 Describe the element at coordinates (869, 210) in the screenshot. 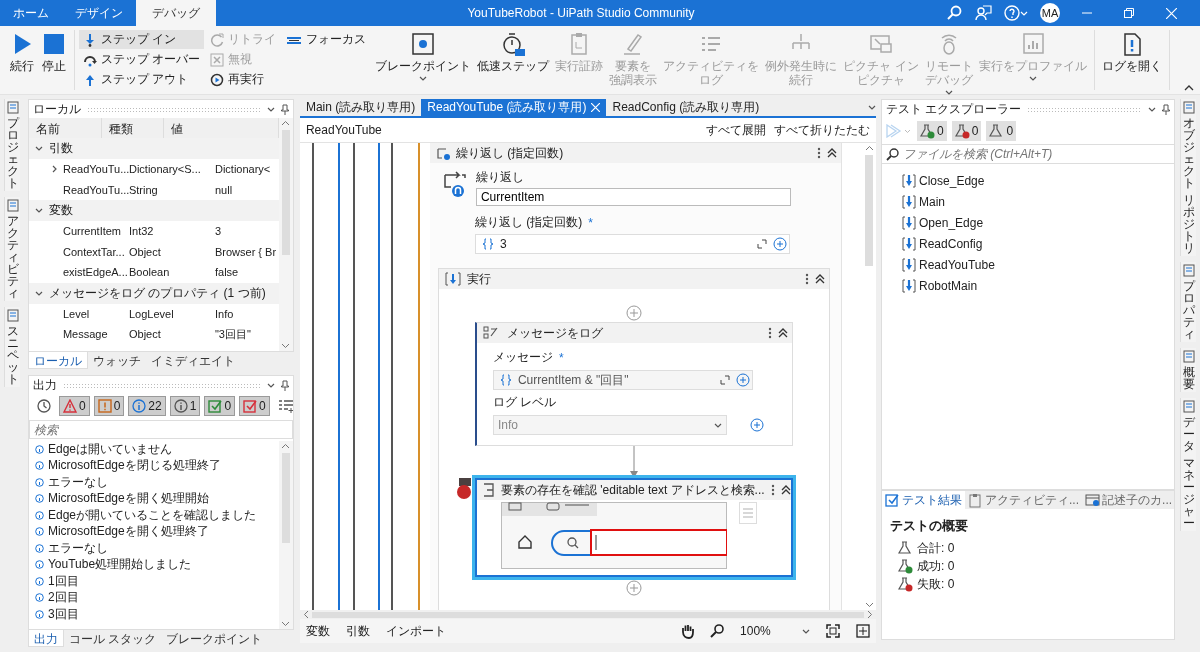

I see `scroll-thumb` at that location.